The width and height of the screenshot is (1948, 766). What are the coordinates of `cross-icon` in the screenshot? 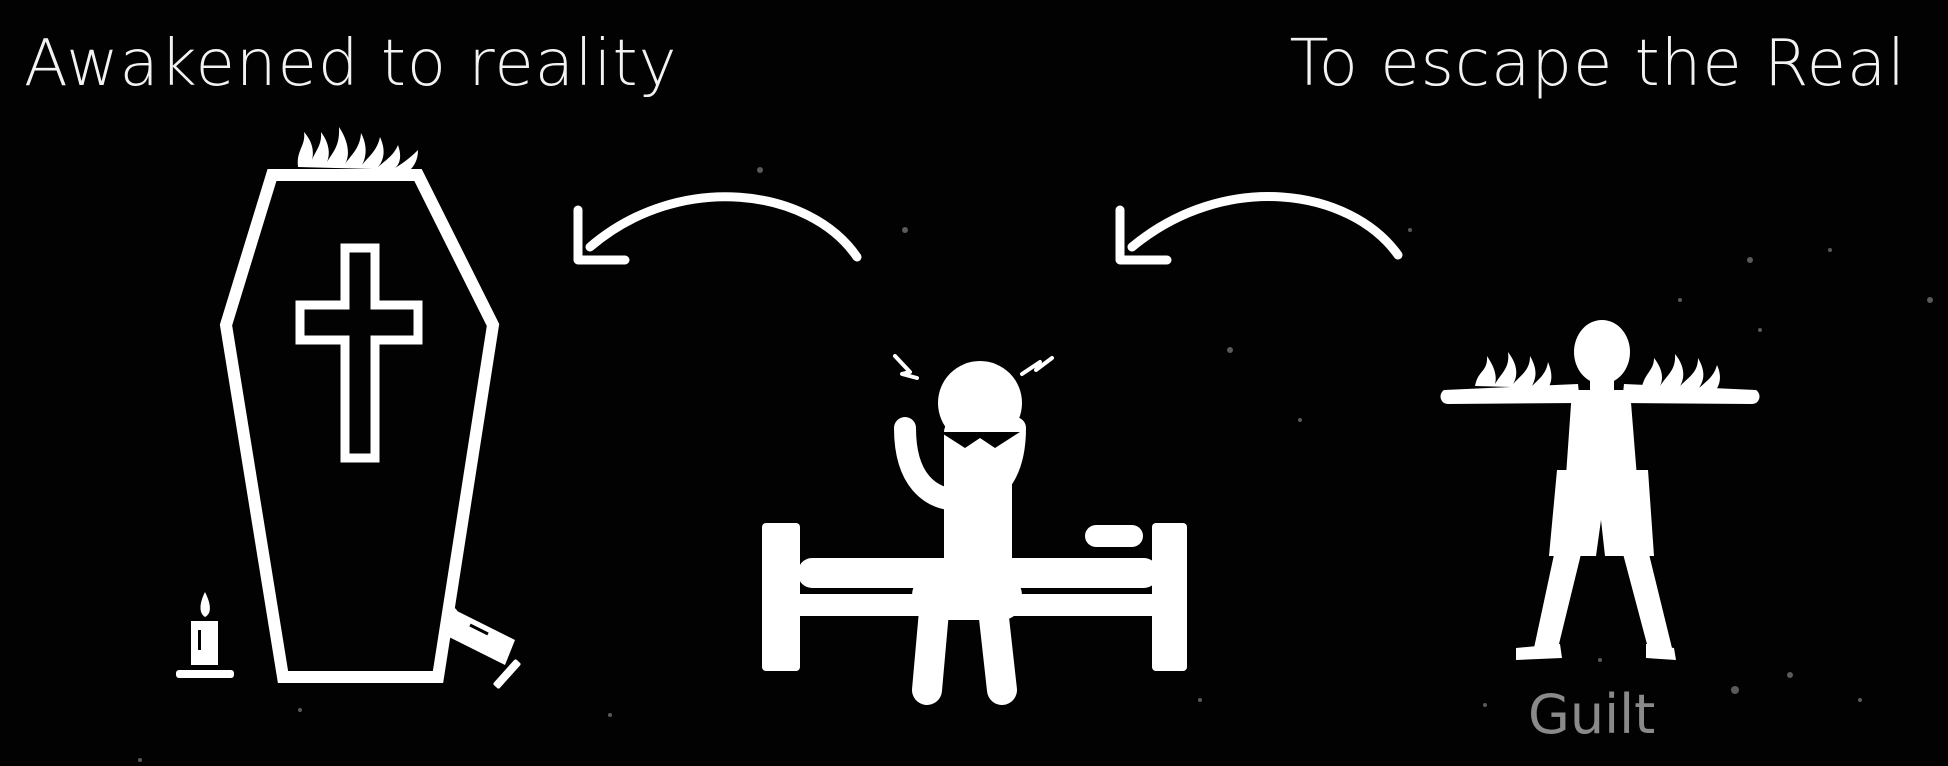 It's located at (359, 353).